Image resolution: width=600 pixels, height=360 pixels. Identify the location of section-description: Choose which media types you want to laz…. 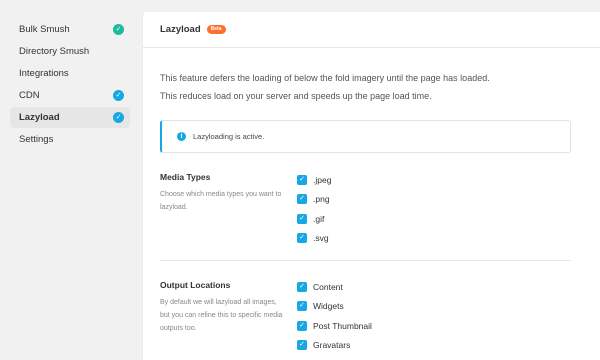
(221, 201).